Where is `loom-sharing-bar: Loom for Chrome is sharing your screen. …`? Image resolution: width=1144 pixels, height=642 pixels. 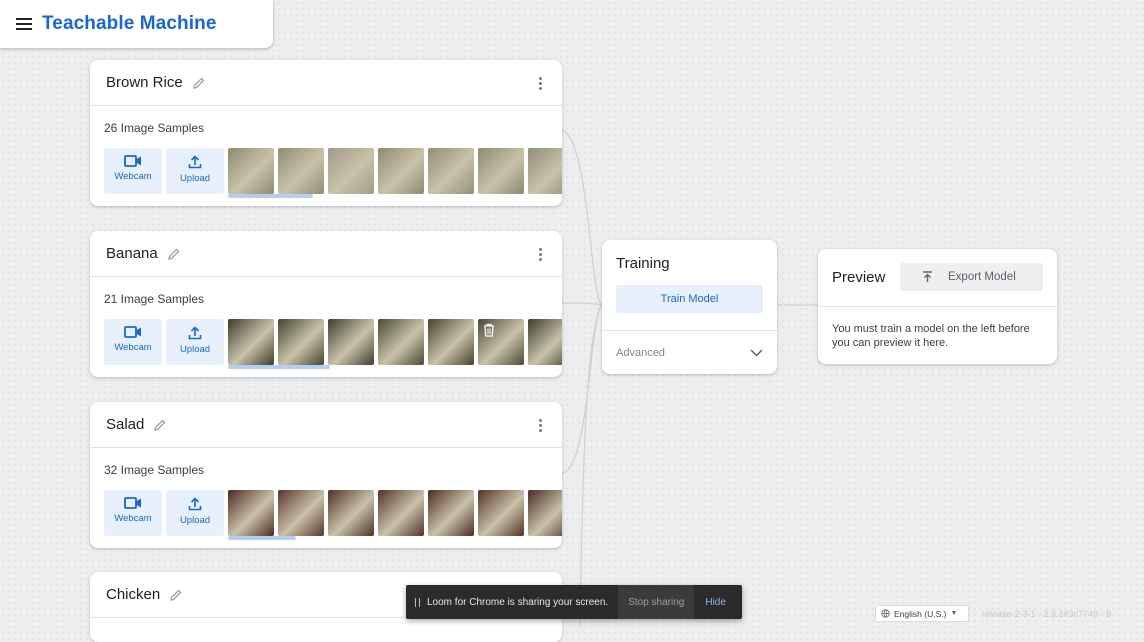 loom-sharing-bar: Loom for Chrome is sharing your screen. … is located at coordinates (574, 602).